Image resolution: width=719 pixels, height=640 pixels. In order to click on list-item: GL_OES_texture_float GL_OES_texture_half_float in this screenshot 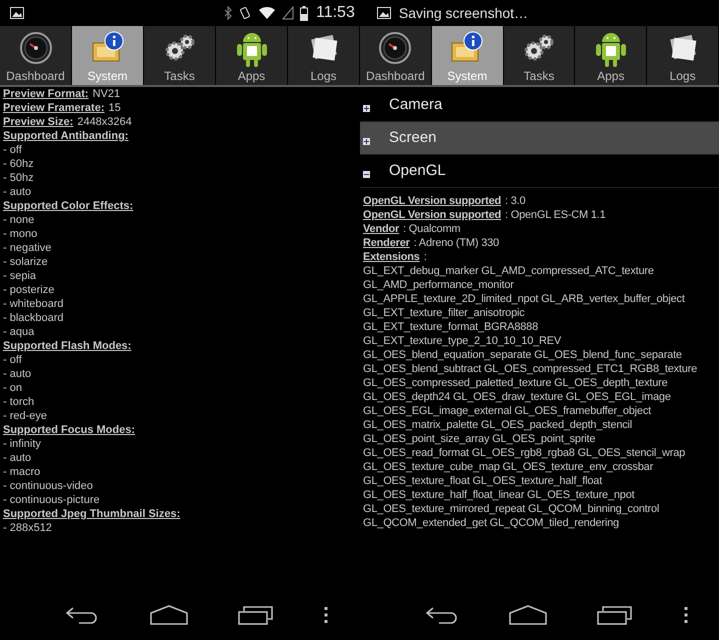, I will do `click(482, 481)`.